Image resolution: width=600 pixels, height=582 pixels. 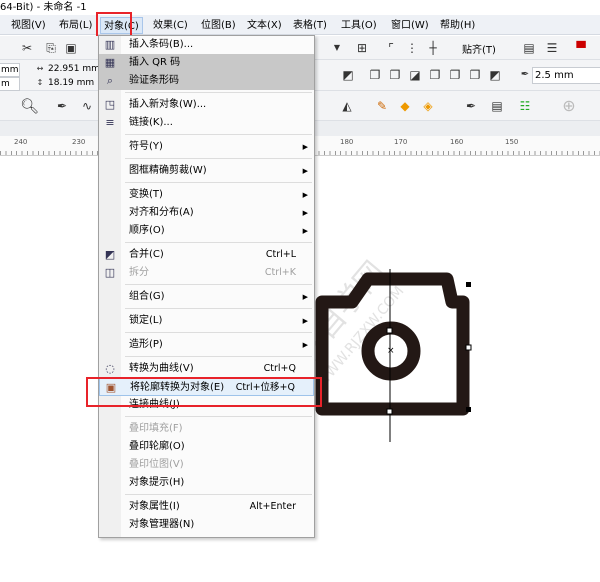 What do you see at coordinates (479, 48) in the screenshot?
I see `snap-to-button: 贴齐(T)` at bounding box center [479, 48].